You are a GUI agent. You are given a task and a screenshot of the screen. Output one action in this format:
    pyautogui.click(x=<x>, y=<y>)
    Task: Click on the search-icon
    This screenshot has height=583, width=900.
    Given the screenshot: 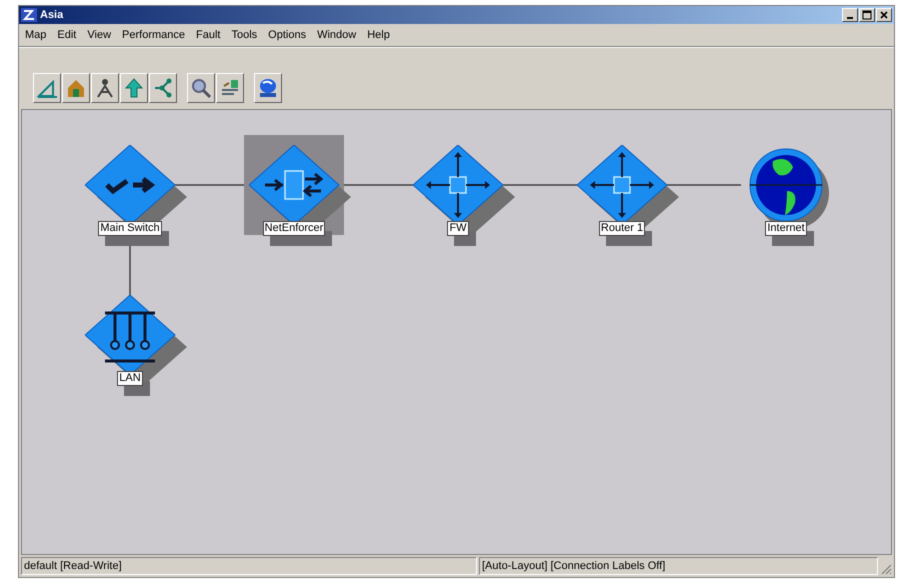 What is the action you would take?
    pyautogui.click(x=201, y=88)
    